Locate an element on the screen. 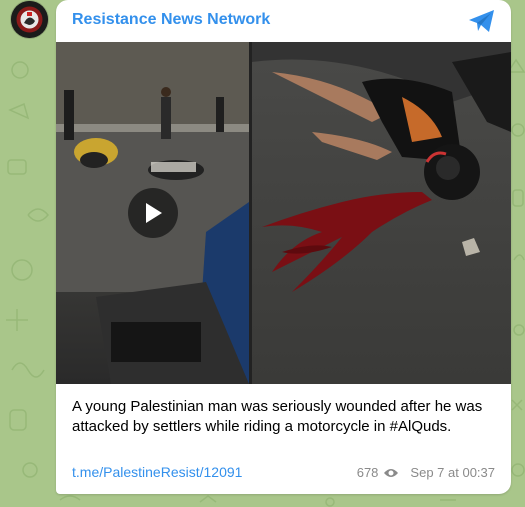 Image resolution: width=525 pixels, height=507 pixels. play-icon is located at coordinates (154, 213).